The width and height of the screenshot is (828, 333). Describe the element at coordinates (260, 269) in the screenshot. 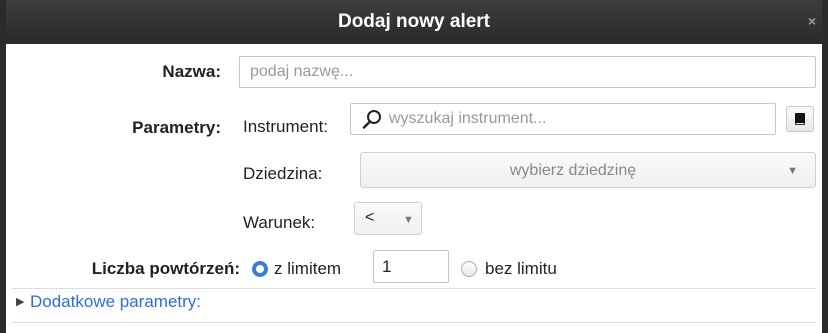

I see `radio-with-limit` at that location.